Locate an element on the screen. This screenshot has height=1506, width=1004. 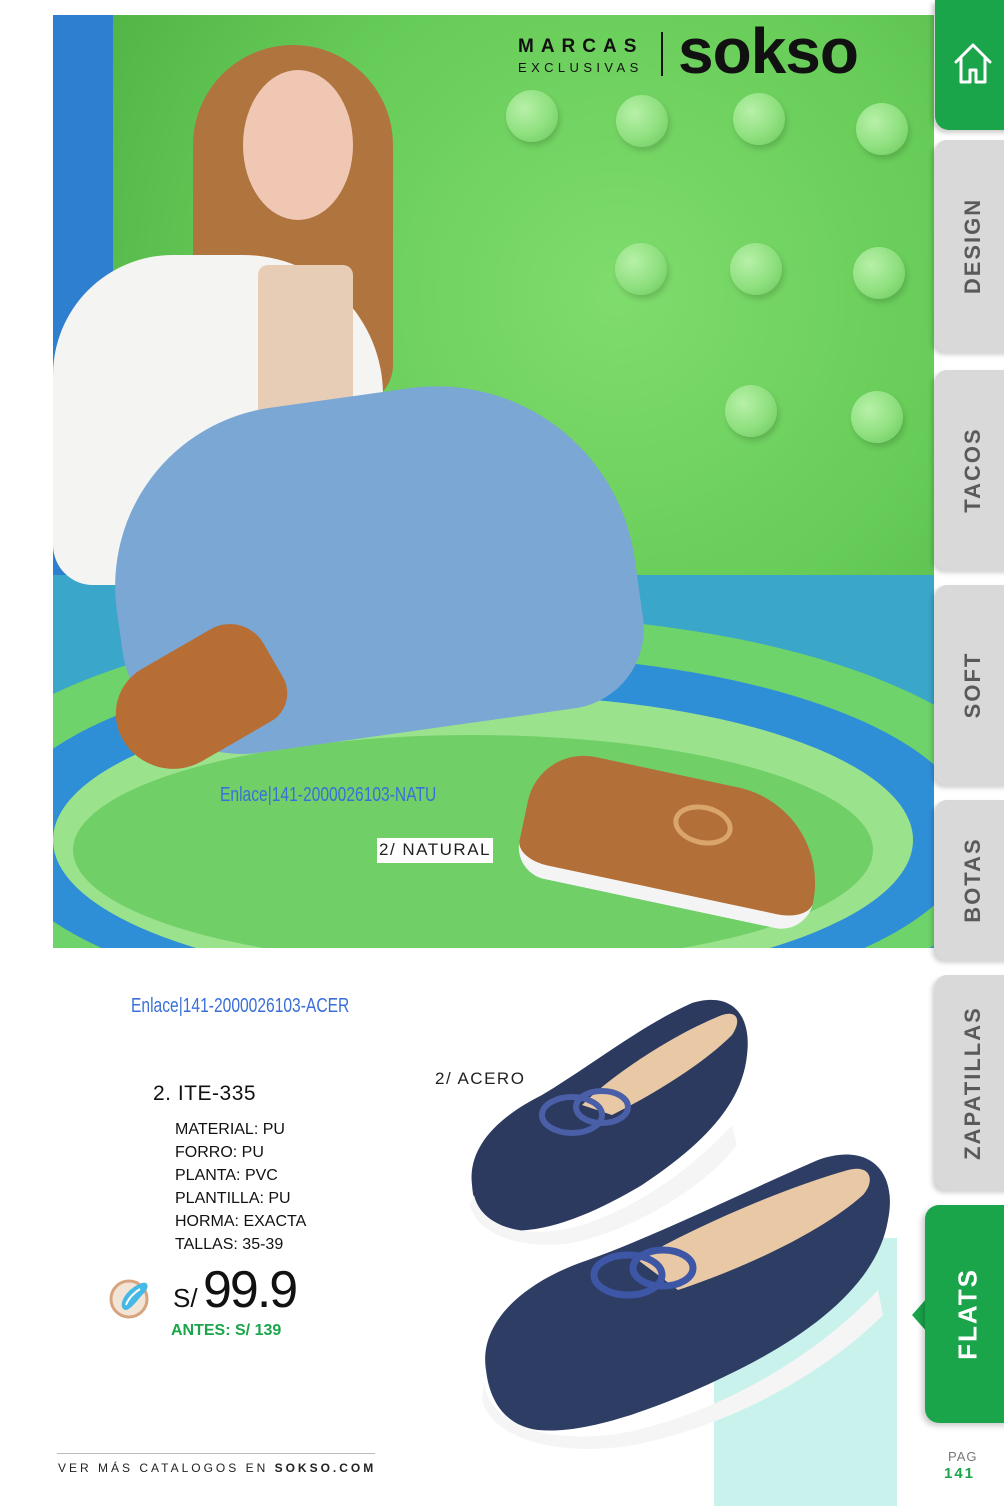
tab-label: FLATS is located at coordinates (967, 1314).